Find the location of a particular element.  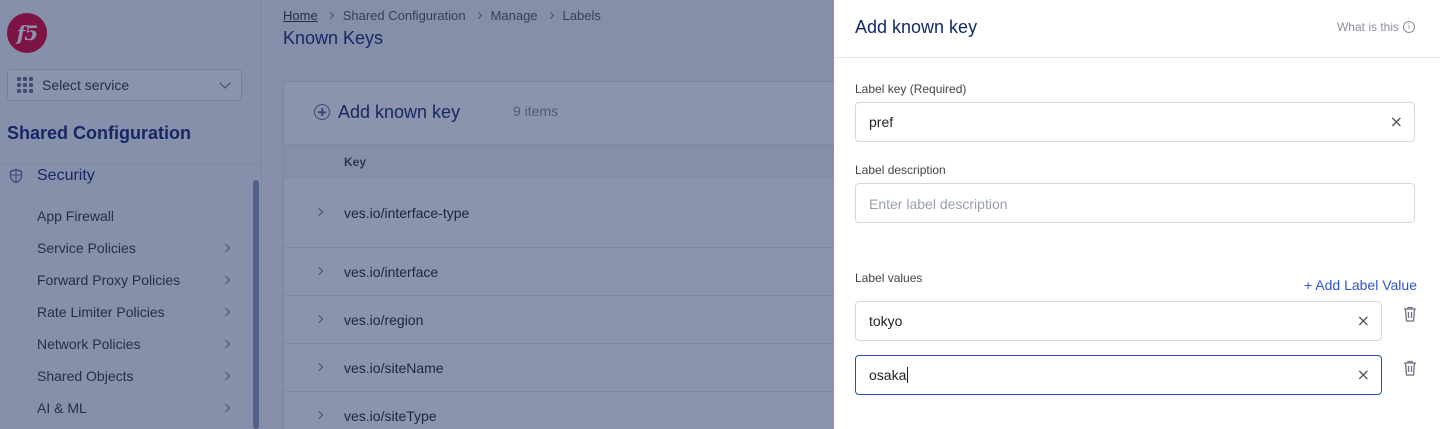

label-key-label: Label key (Required) is located at coordinates (911, 89).